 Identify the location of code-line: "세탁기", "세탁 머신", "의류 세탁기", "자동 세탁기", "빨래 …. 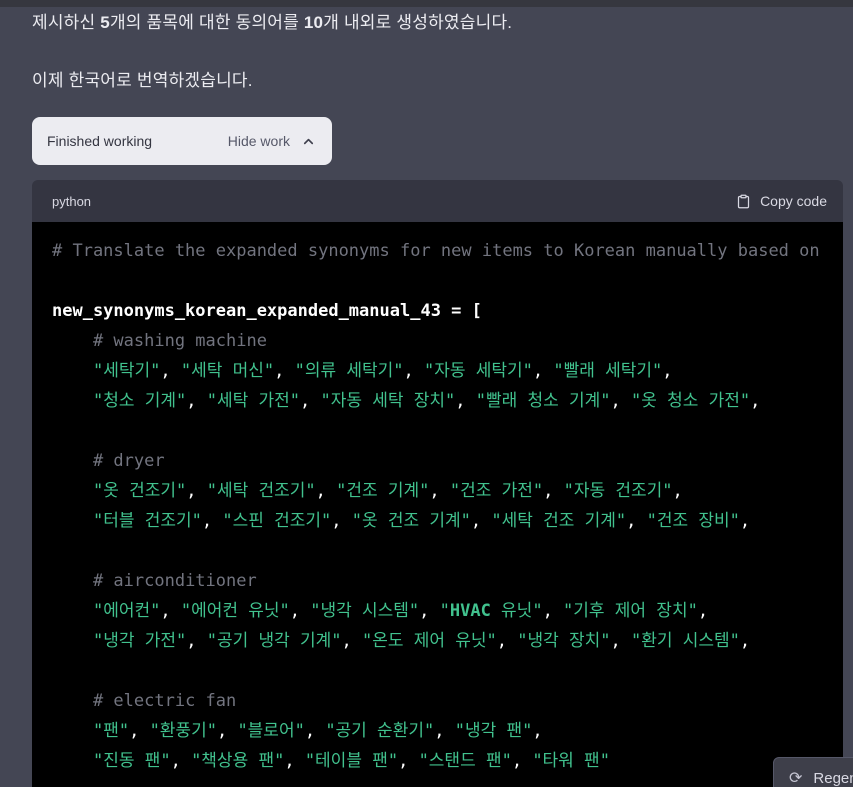
(382, 371).